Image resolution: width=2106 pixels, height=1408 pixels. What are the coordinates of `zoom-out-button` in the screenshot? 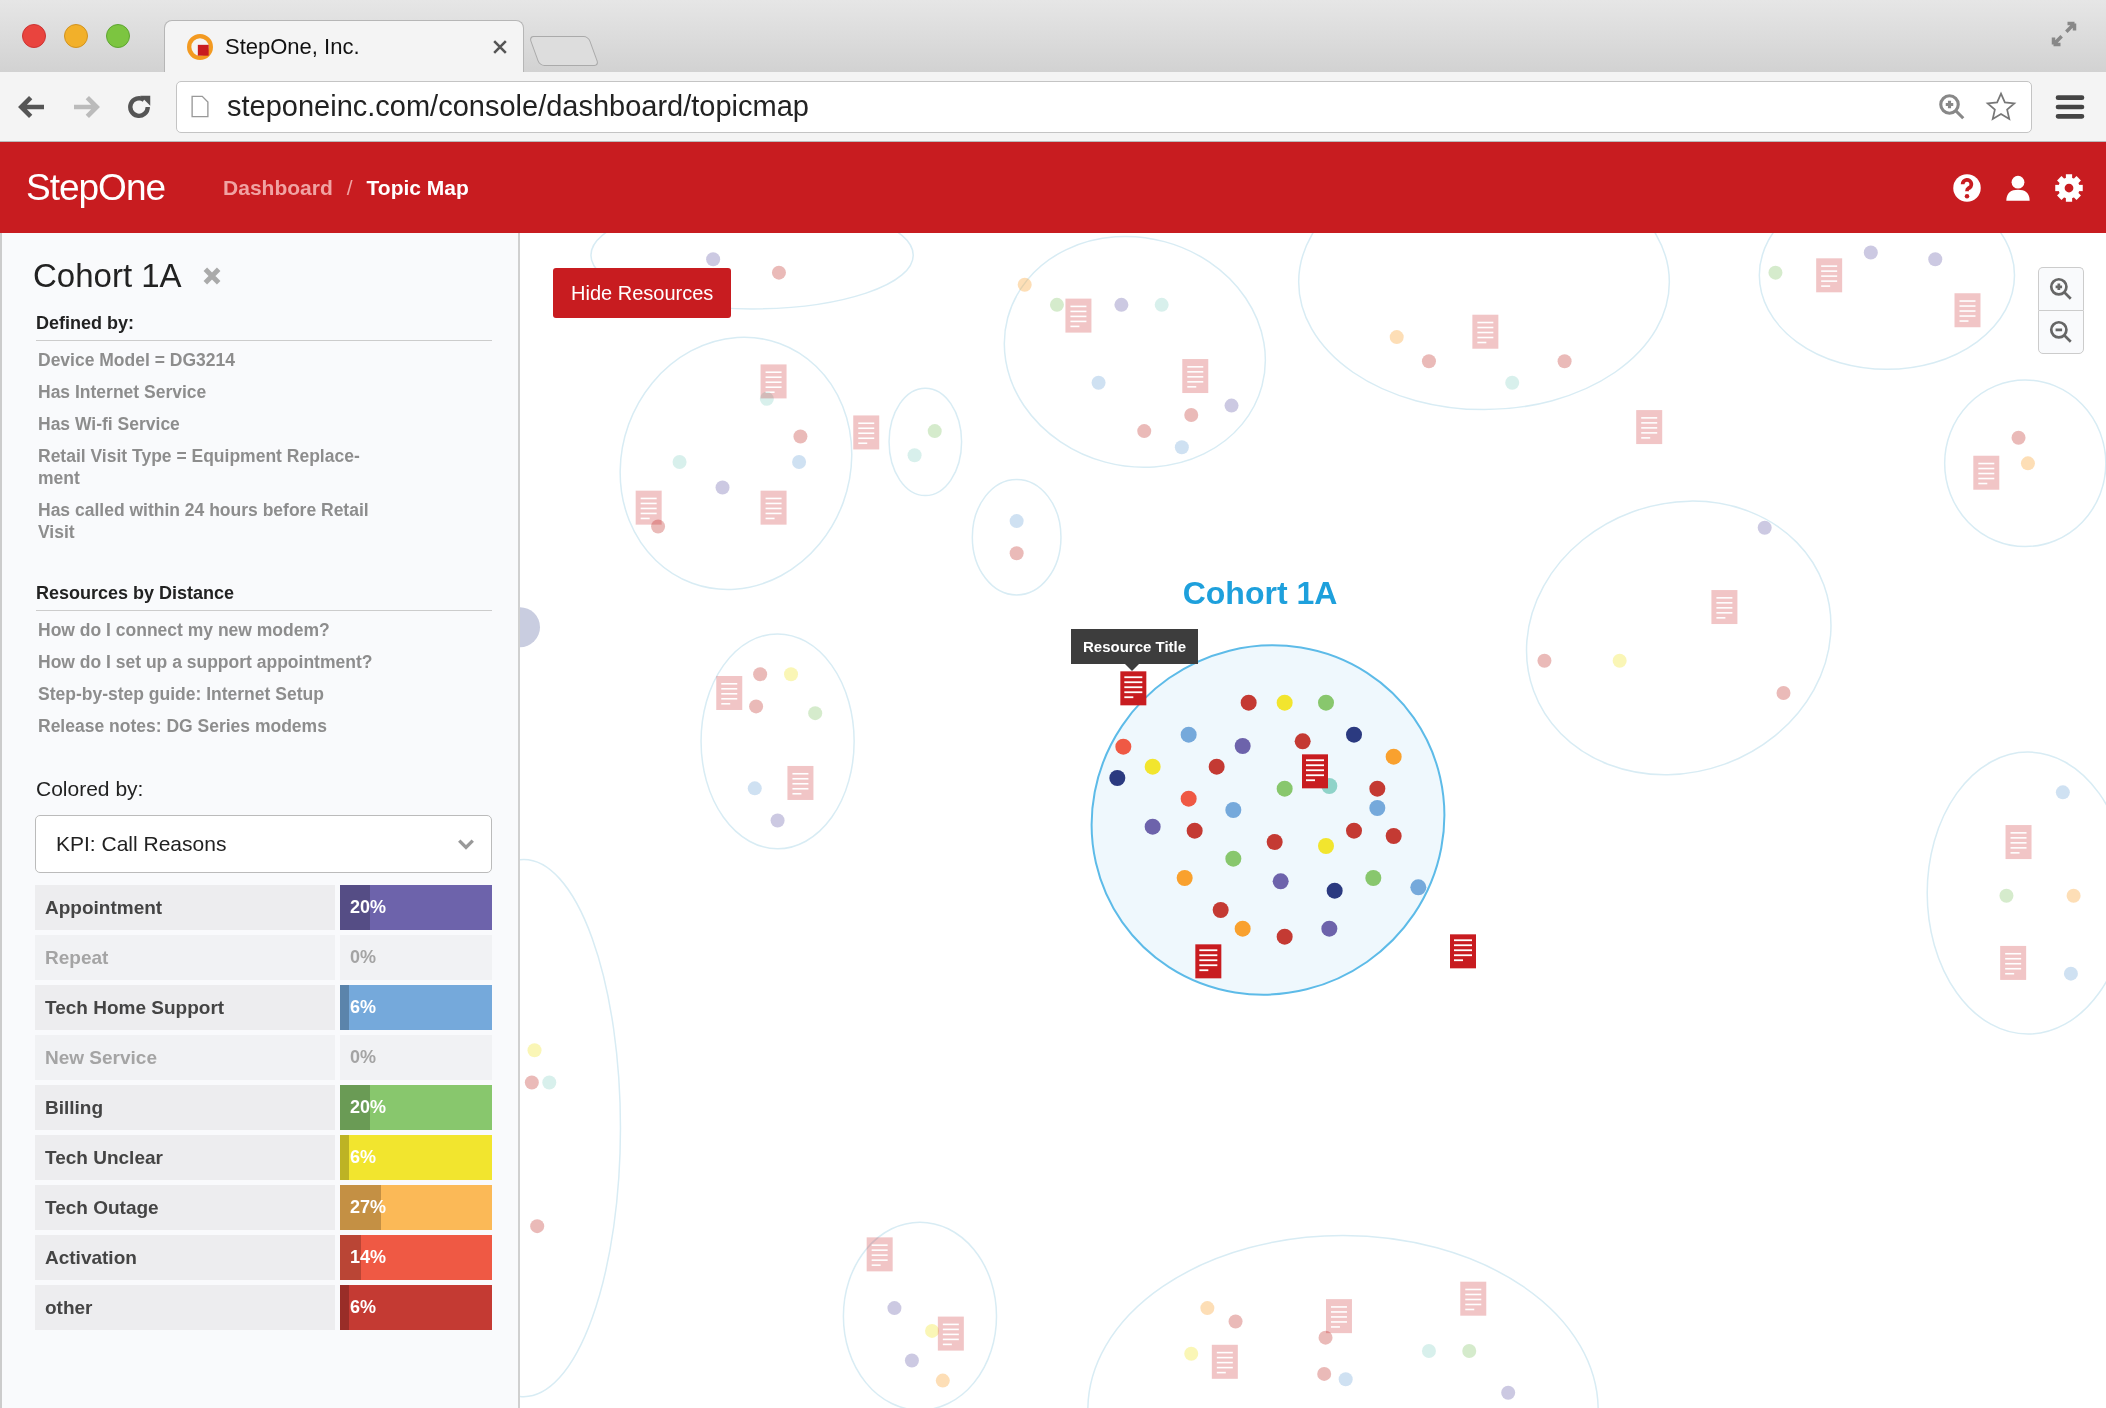 It's located at (2061, 332).